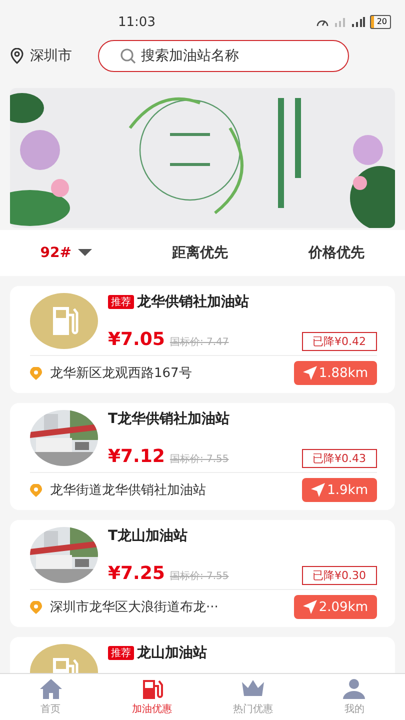 This screenshot has width=405, height=720. I want to click on price: ¥7.05, so click(136, 339).